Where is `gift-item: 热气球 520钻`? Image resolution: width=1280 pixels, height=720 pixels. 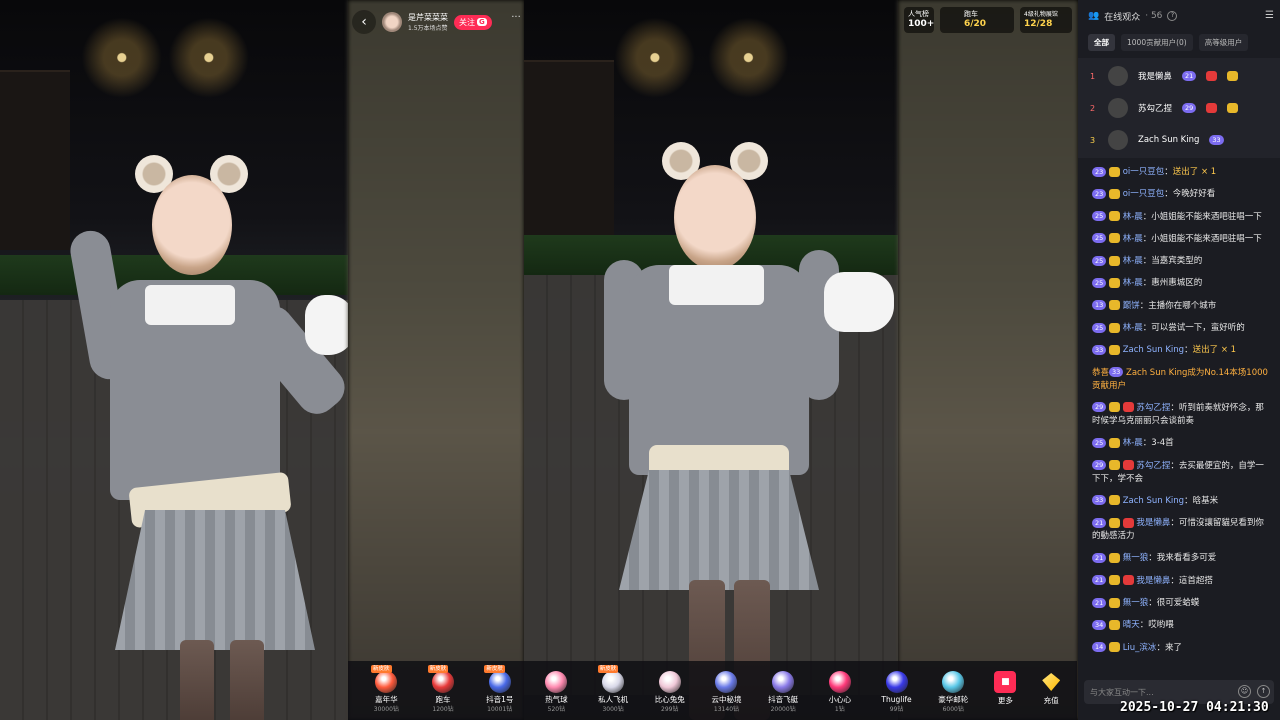 gift-item: 热气球 520钻 is located at coordinates (556, 690).